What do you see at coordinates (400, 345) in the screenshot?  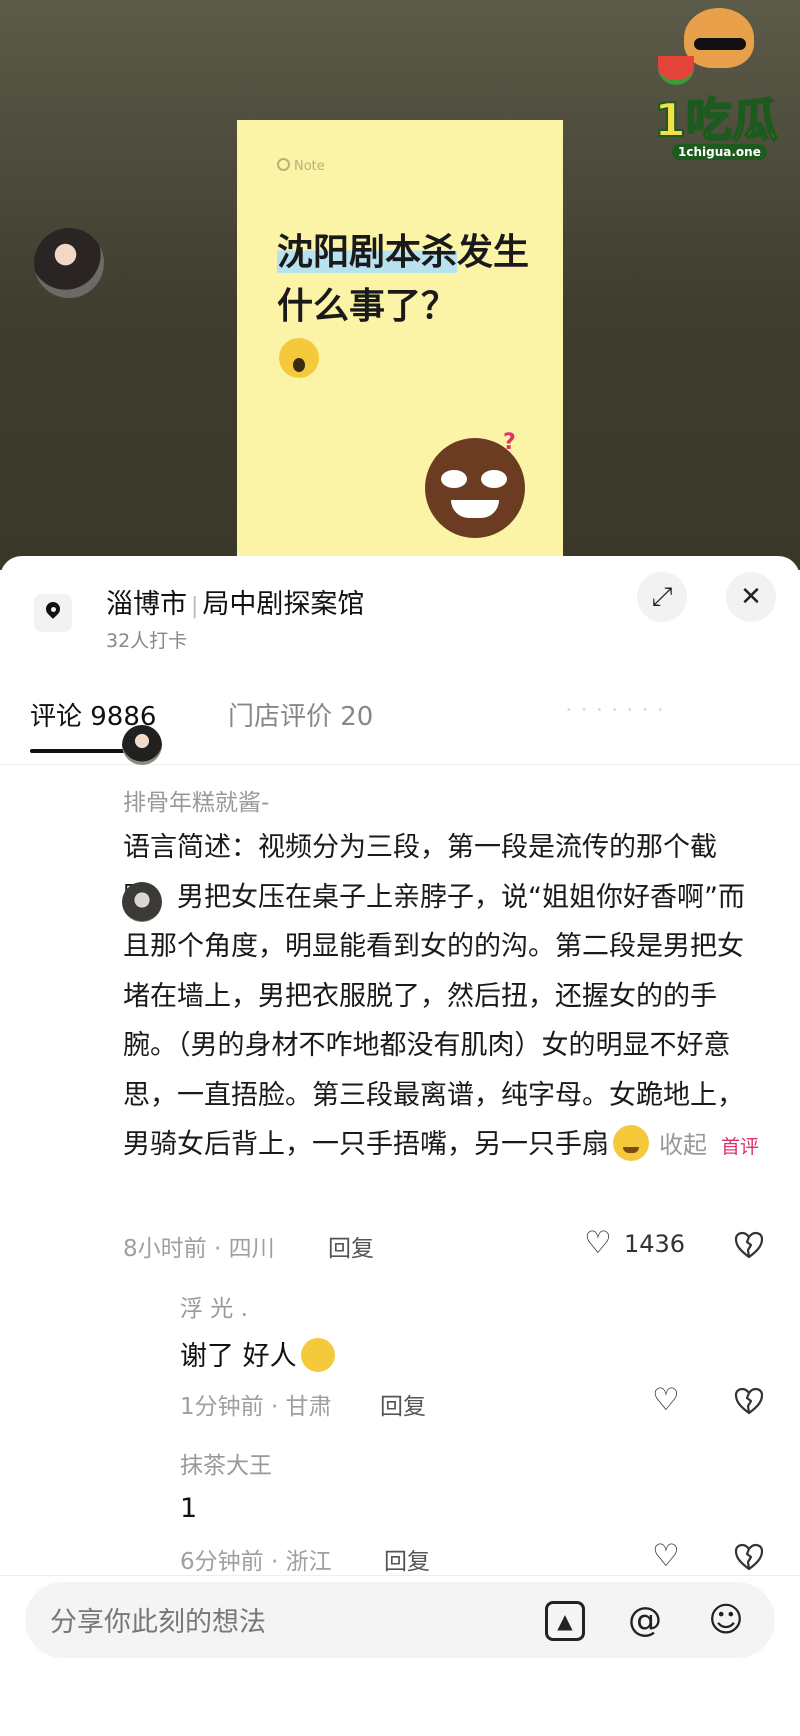 I see `video-cover-card: Note 沈阳剧本杀发生什么事了？ ?` at bounding box center [400, 345].